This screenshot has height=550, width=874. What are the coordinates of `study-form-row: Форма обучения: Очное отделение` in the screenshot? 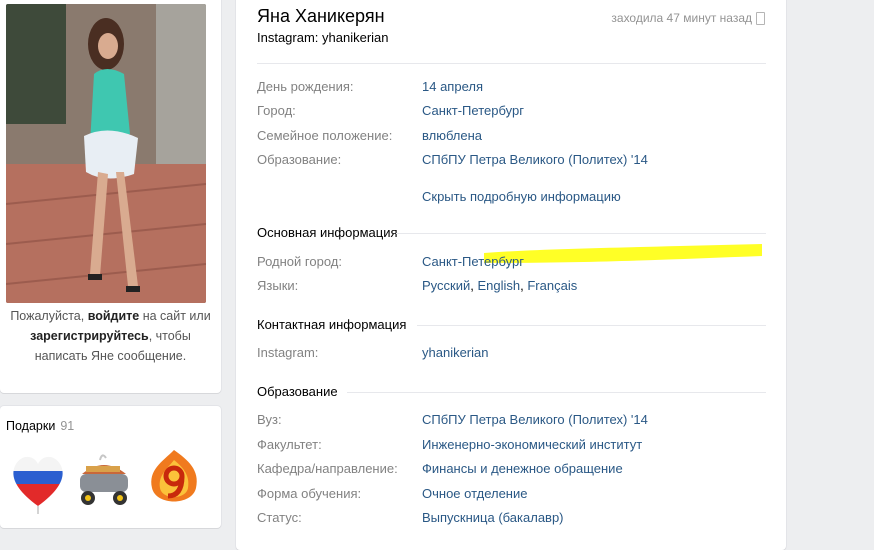 It's located at (392, 493).